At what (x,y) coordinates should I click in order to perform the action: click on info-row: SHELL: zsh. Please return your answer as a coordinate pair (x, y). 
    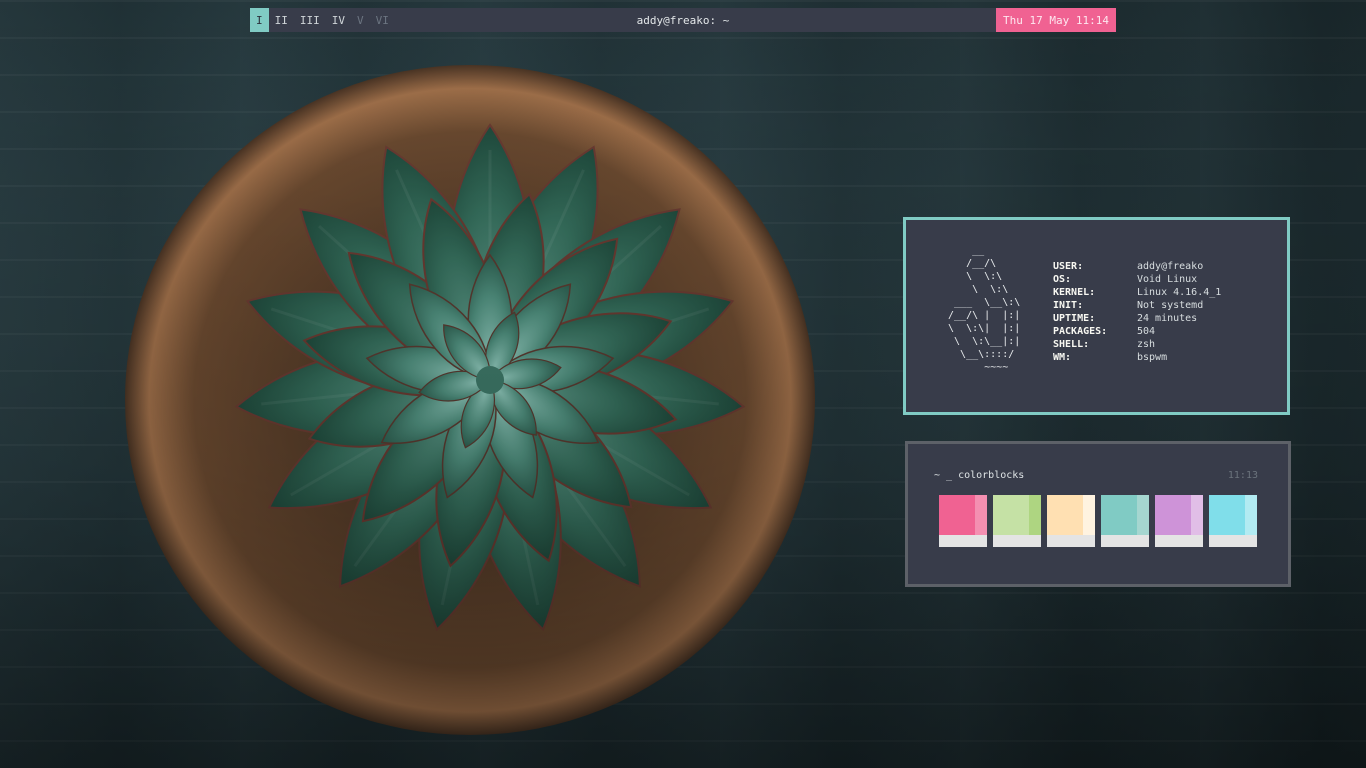
    Looking at the image, I should click on (1137, 344).